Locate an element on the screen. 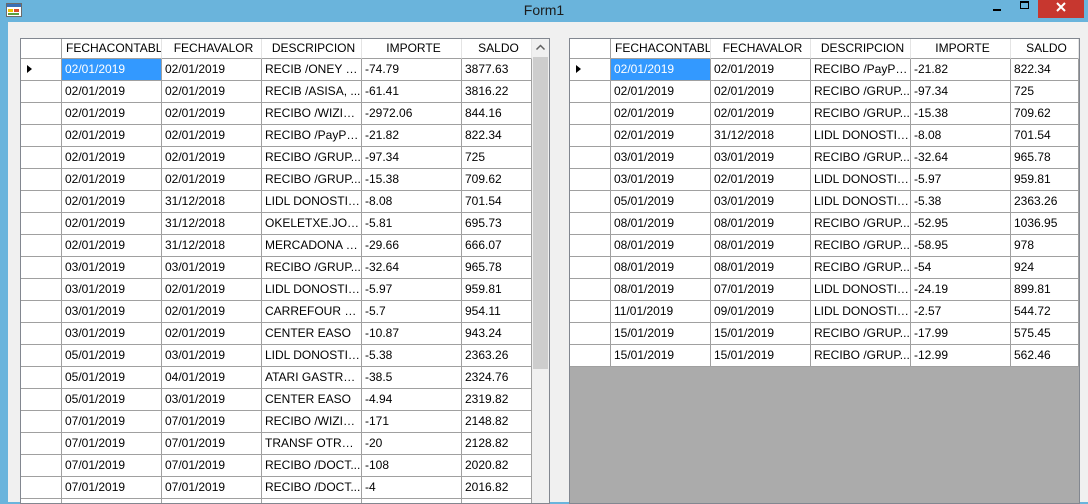  right-cell-saldo: 899.81 is located at coordinates (1045, 290).